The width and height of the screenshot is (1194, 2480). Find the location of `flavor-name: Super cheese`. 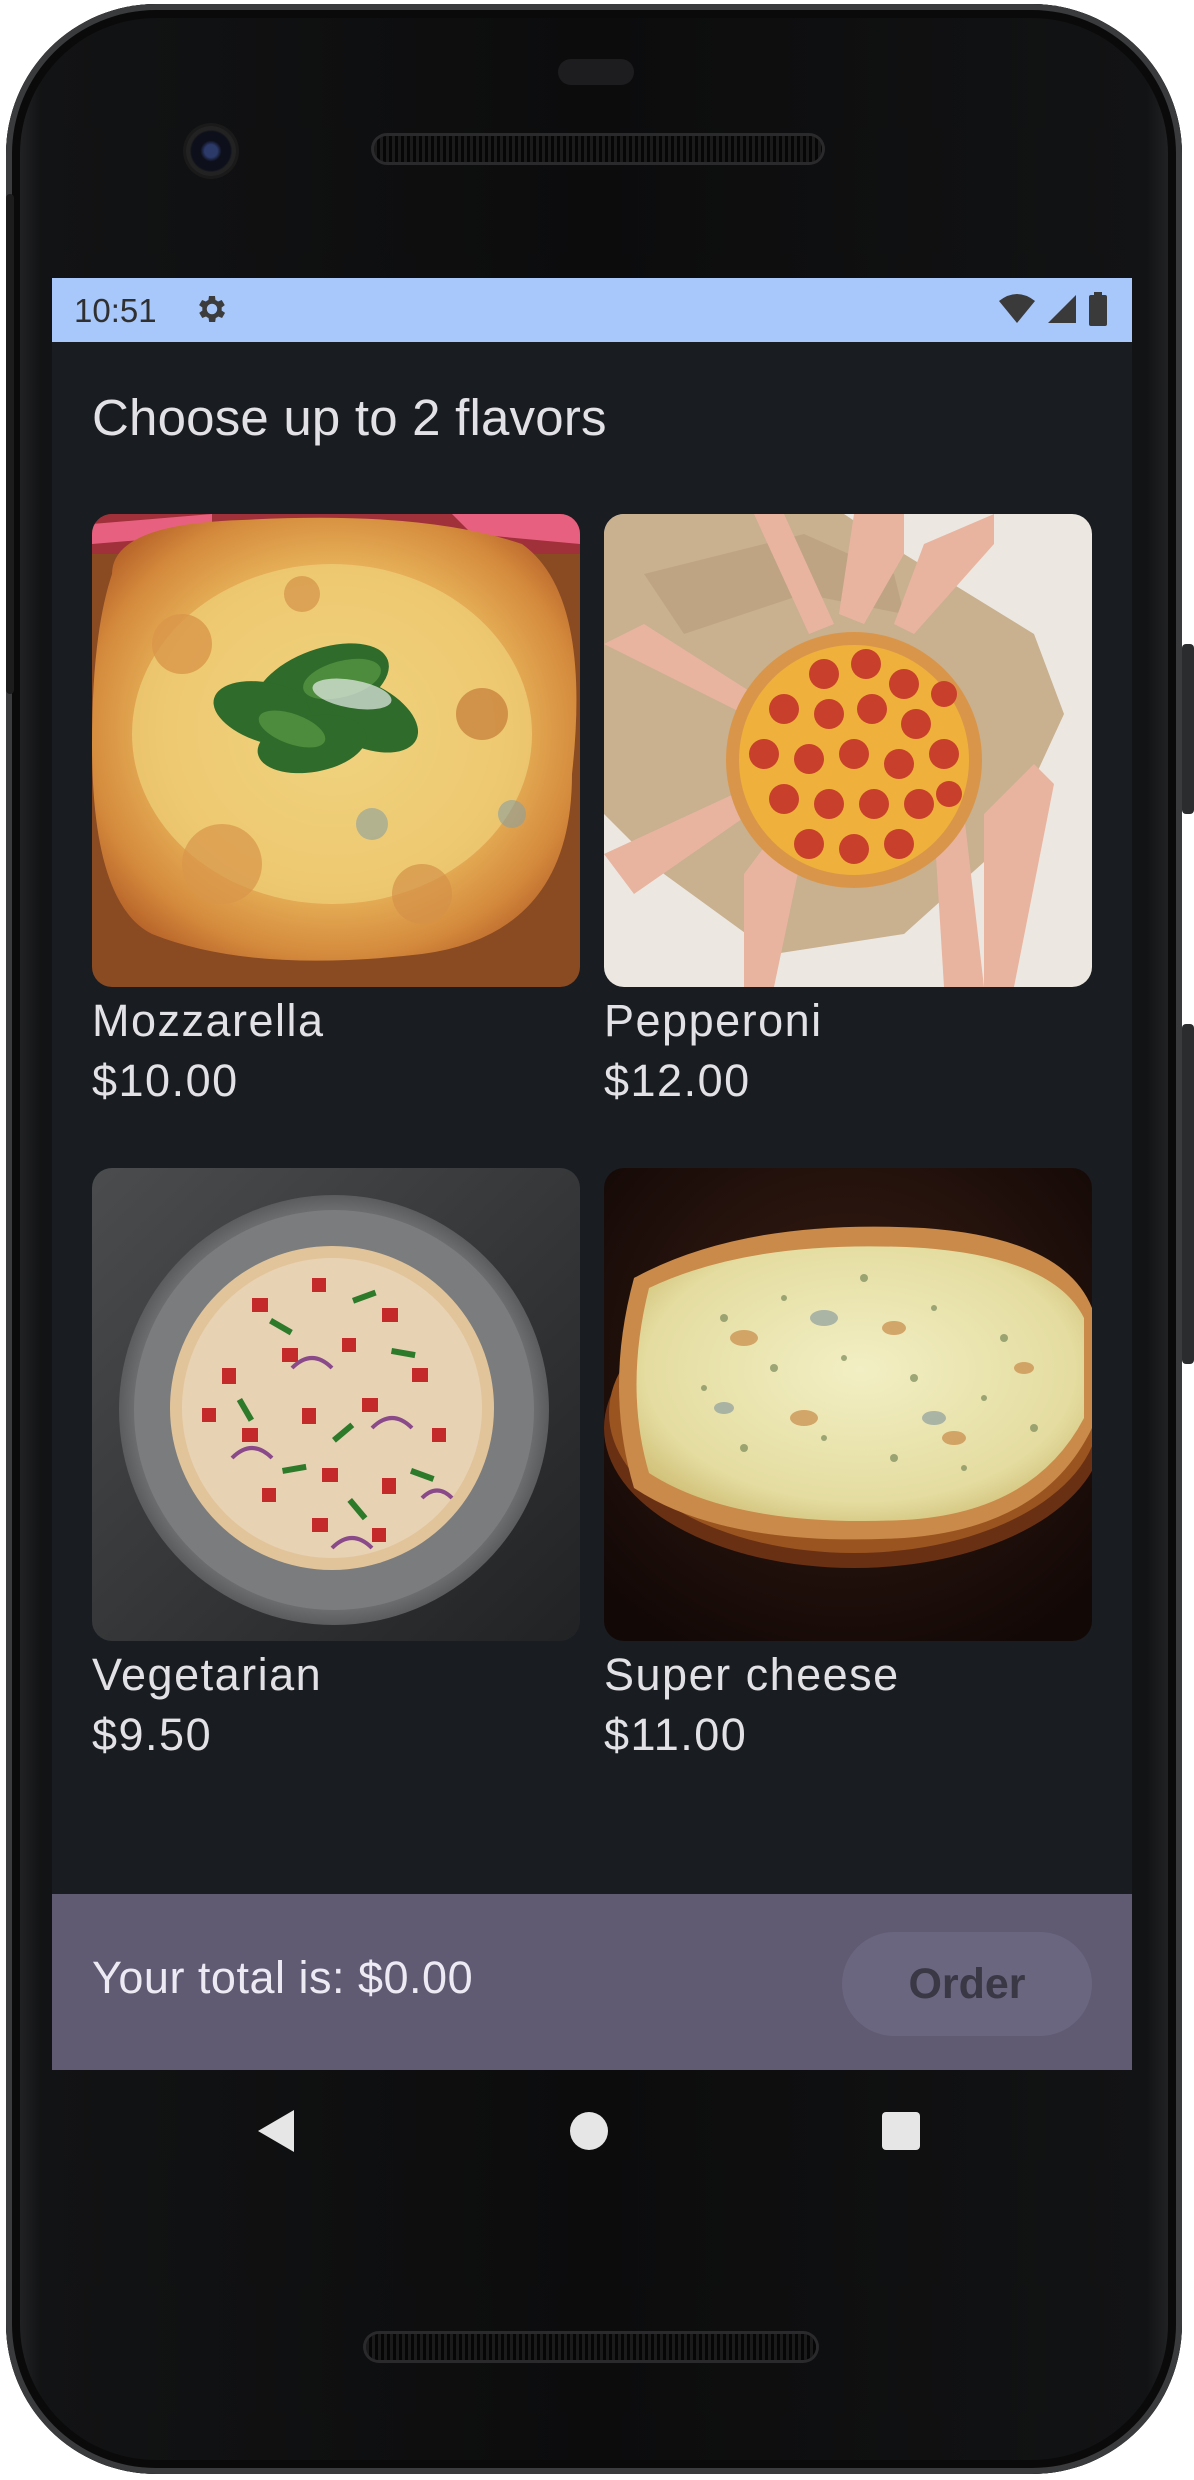

flavor-name: Super cheese is located at coordinates (752, 1674).